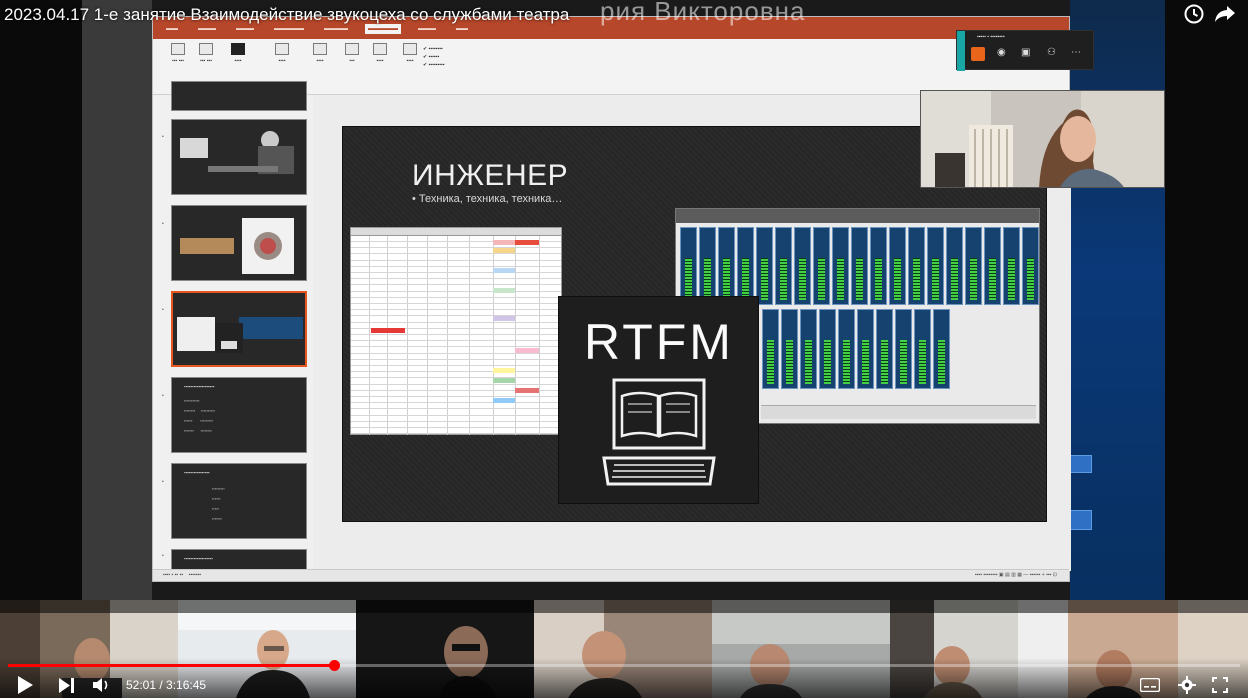 The height and width of the screenshot is (698, 1248). I want to click on time-display: 52:01 / 3:16:45, so click(166, 685).